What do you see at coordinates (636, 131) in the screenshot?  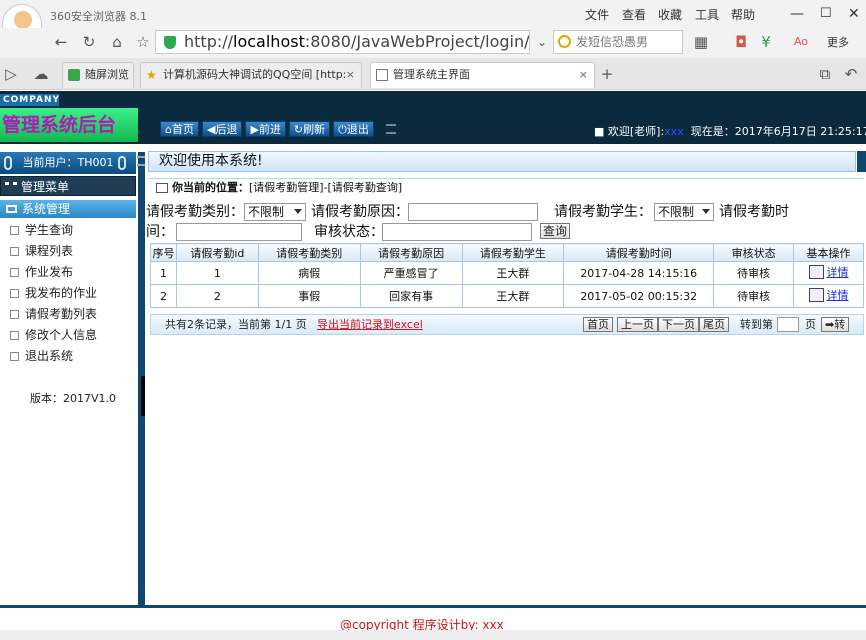 I see `welcome-prefix: 欢迎[老师]:` at bounding box center [636, 131].